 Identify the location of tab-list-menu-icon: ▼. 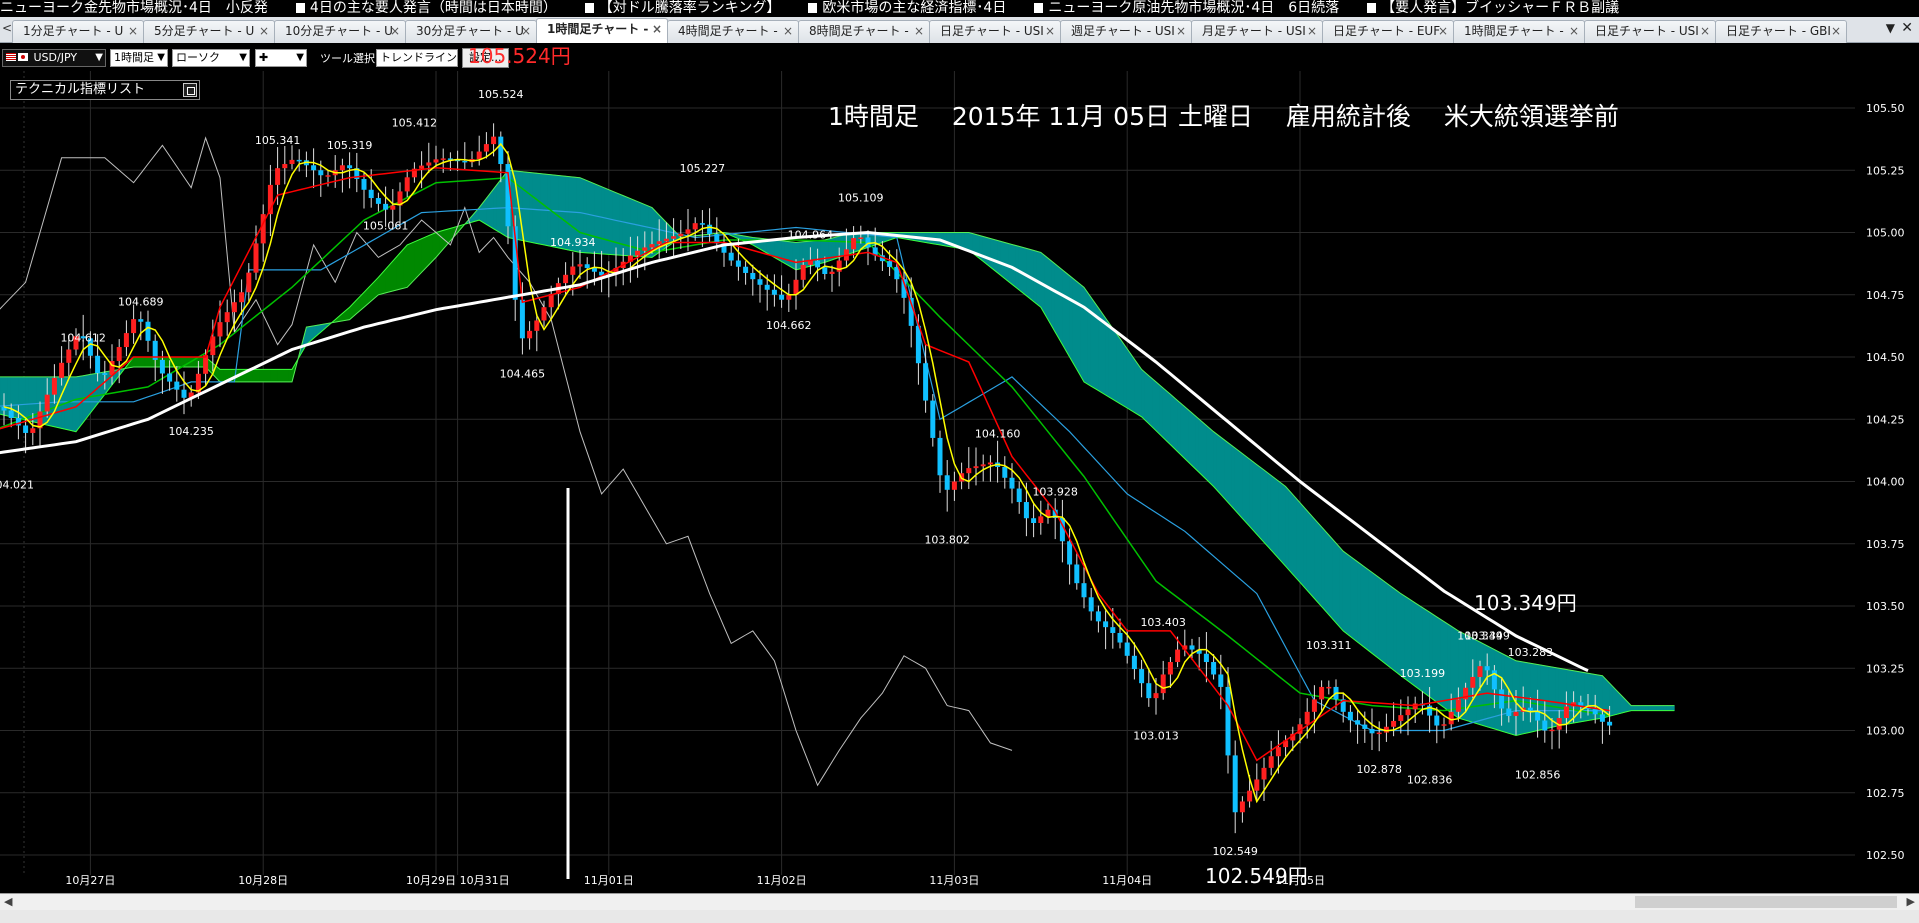
(1890, 28).